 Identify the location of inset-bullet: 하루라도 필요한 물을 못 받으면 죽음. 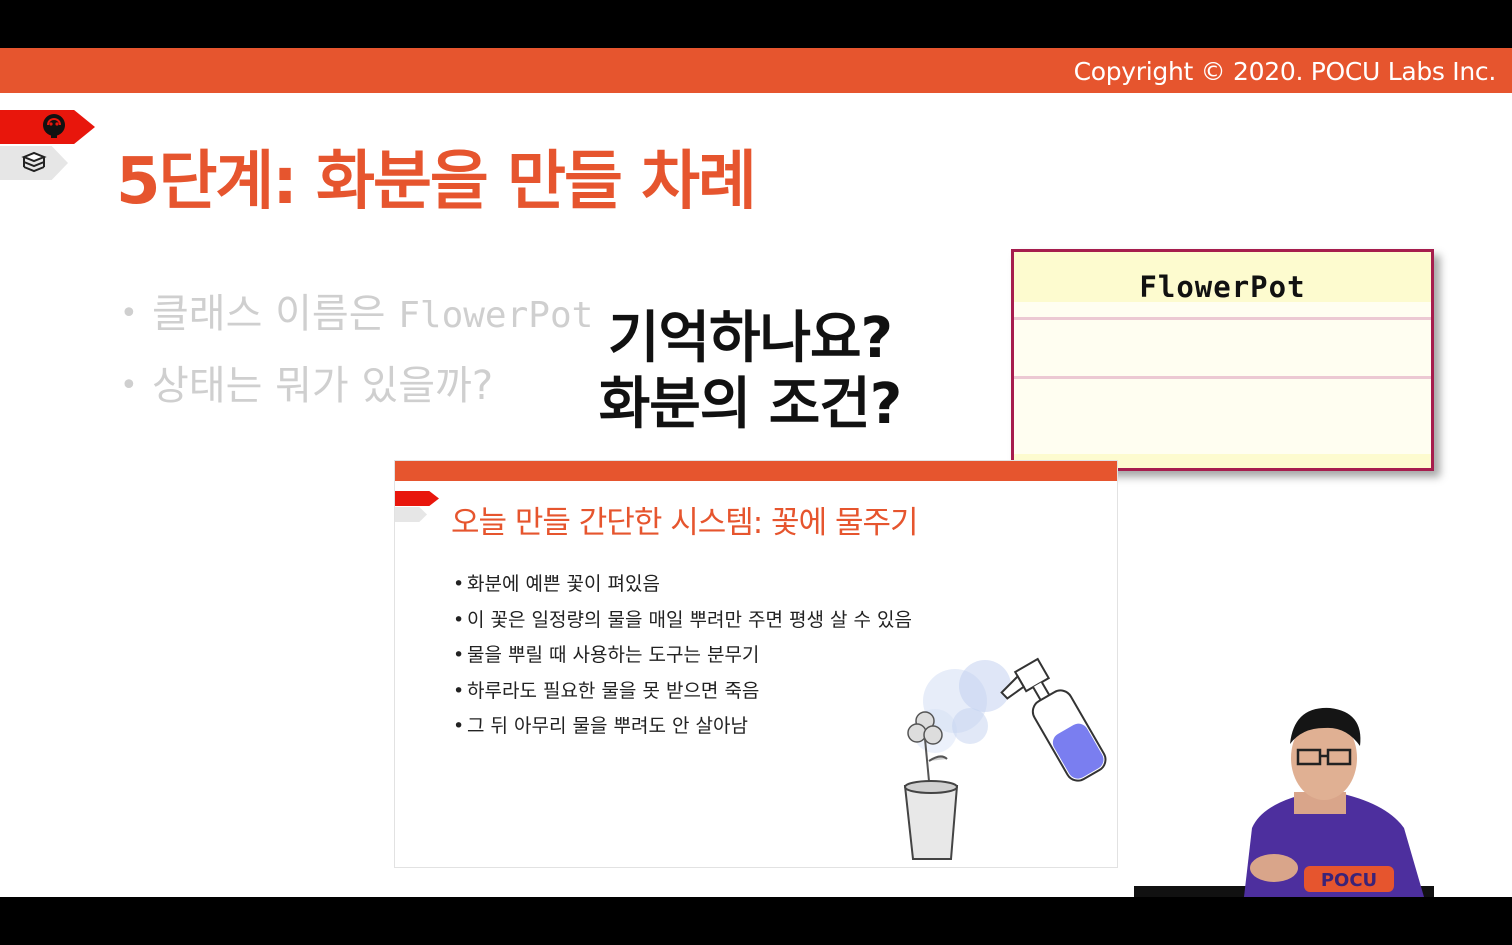
(682, 696).